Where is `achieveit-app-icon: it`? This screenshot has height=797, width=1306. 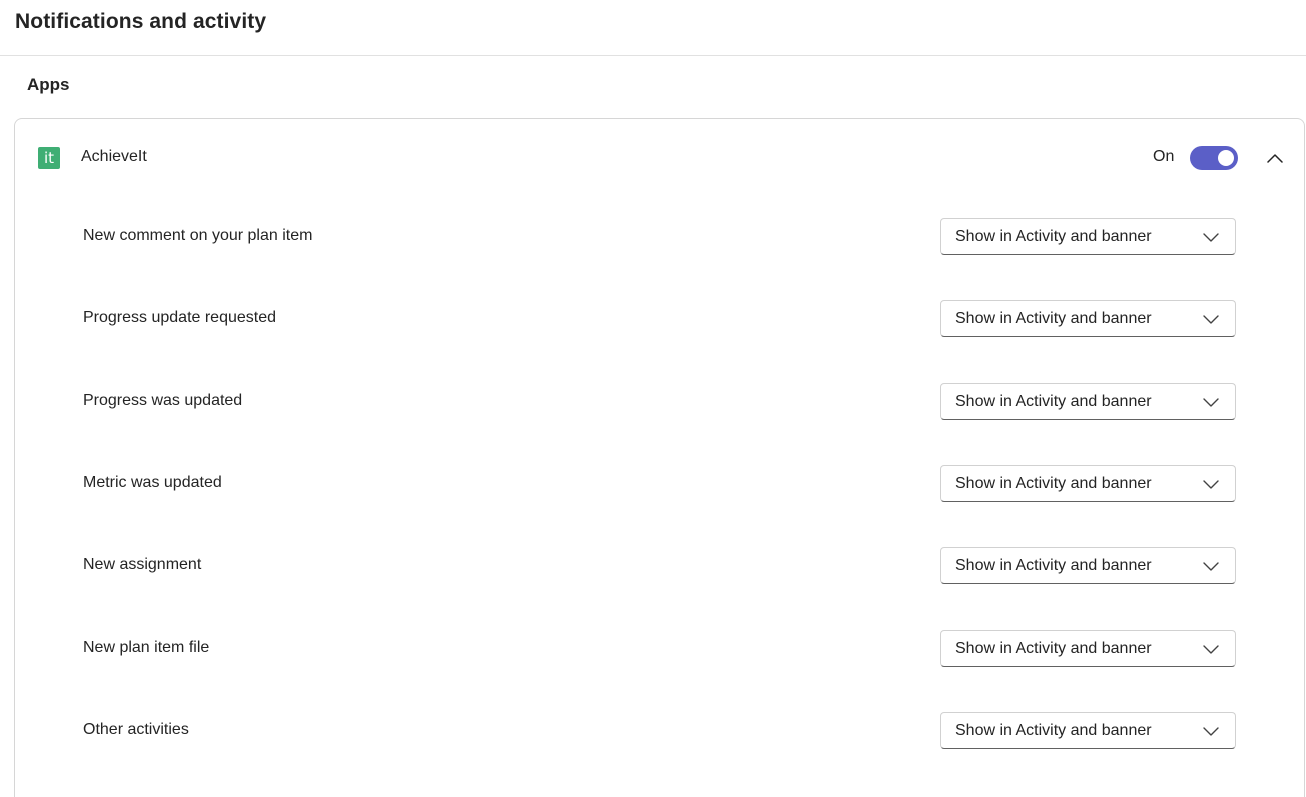 achieveit-app-icon: it is located at coordinates (49, 158).